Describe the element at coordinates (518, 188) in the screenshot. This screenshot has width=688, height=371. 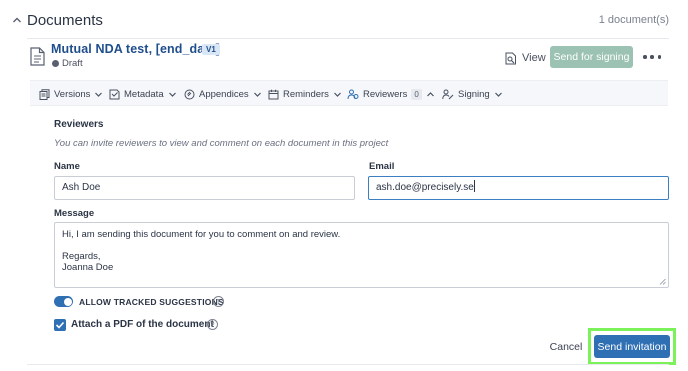
I see `email-input: ash.doe@precisely.se` at that location.